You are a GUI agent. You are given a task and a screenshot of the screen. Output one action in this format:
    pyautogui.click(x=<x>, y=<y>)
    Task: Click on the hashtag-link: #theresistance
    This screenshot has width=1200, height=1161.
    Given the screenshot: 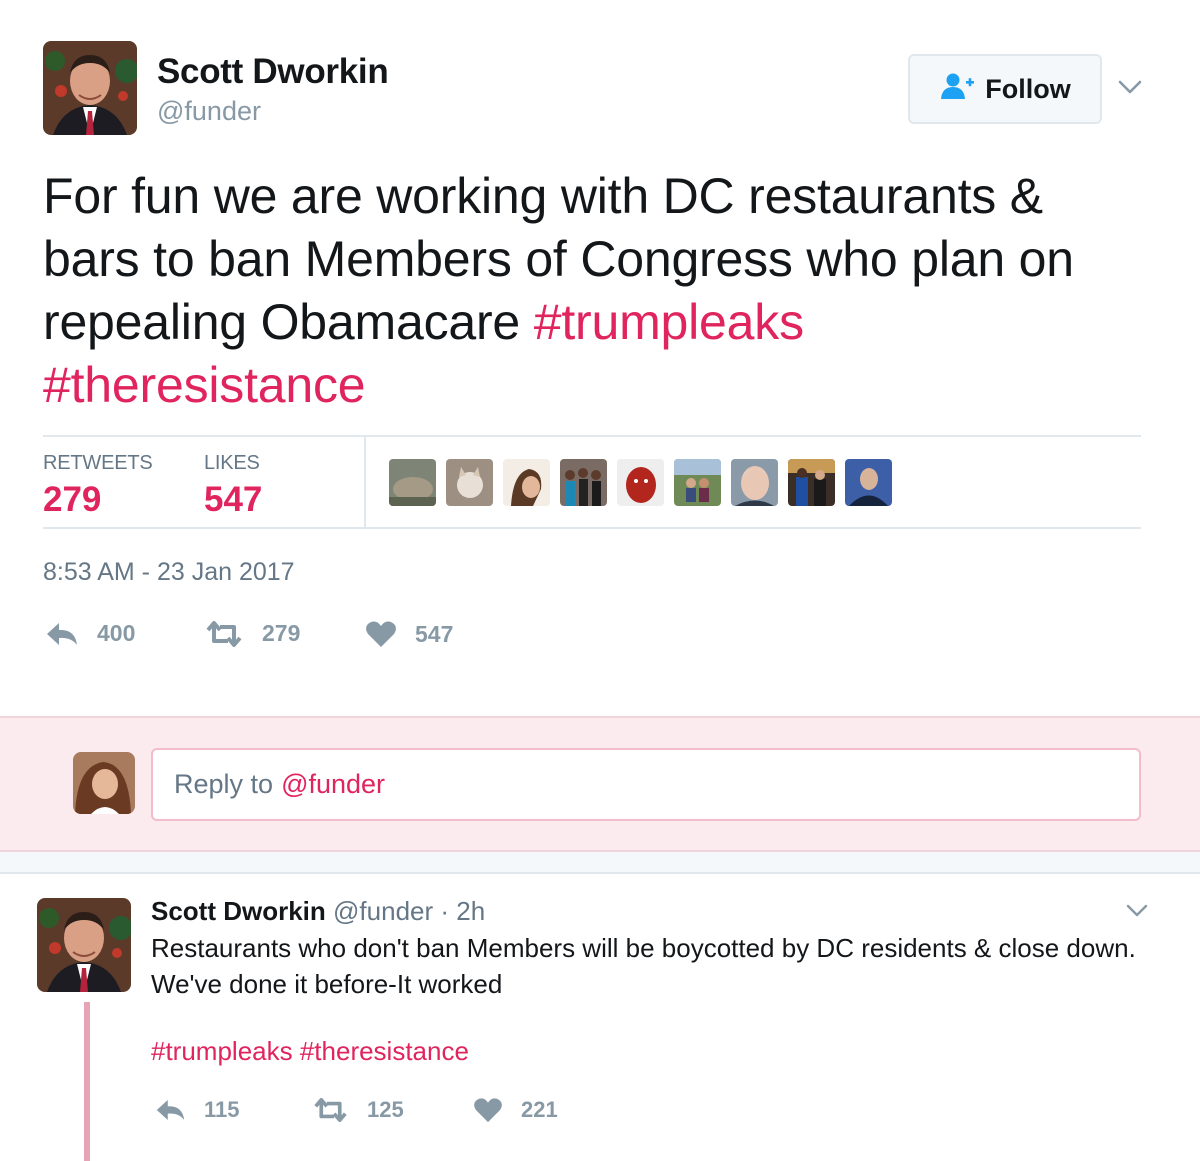 What is the action you would take?
    pyautogui.click(x=204, y=385)
    